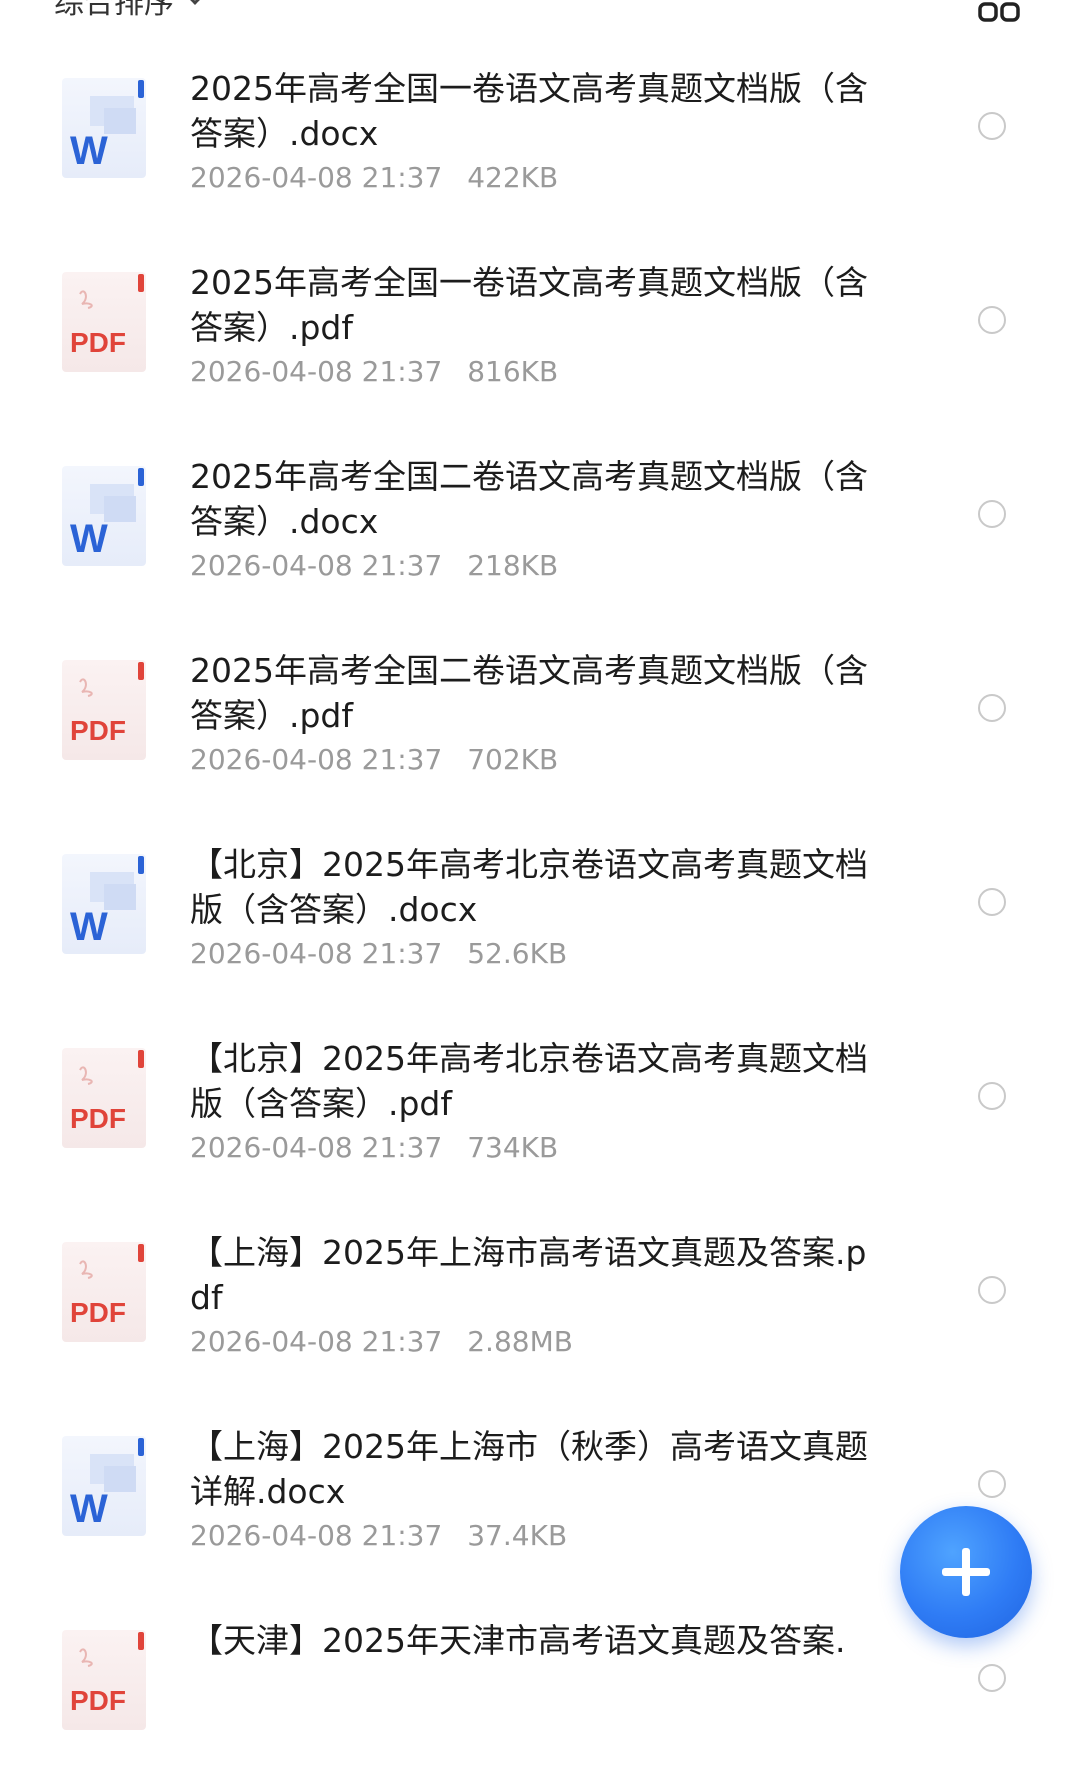 This screenshot has width=1080, height=1786. Describe the element at coordinates (517, 953) in the screenshot. I see `file-size: 52.6KB` at that location.